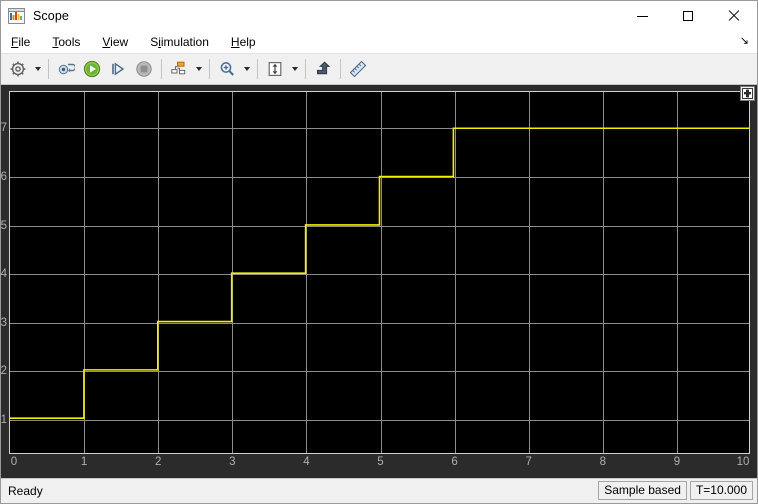 This screenshot has height=504, width=758. Describe the element at coordinates (14, 462) in the screenshot. I see `x-axis-tick-label: 0` at that location.